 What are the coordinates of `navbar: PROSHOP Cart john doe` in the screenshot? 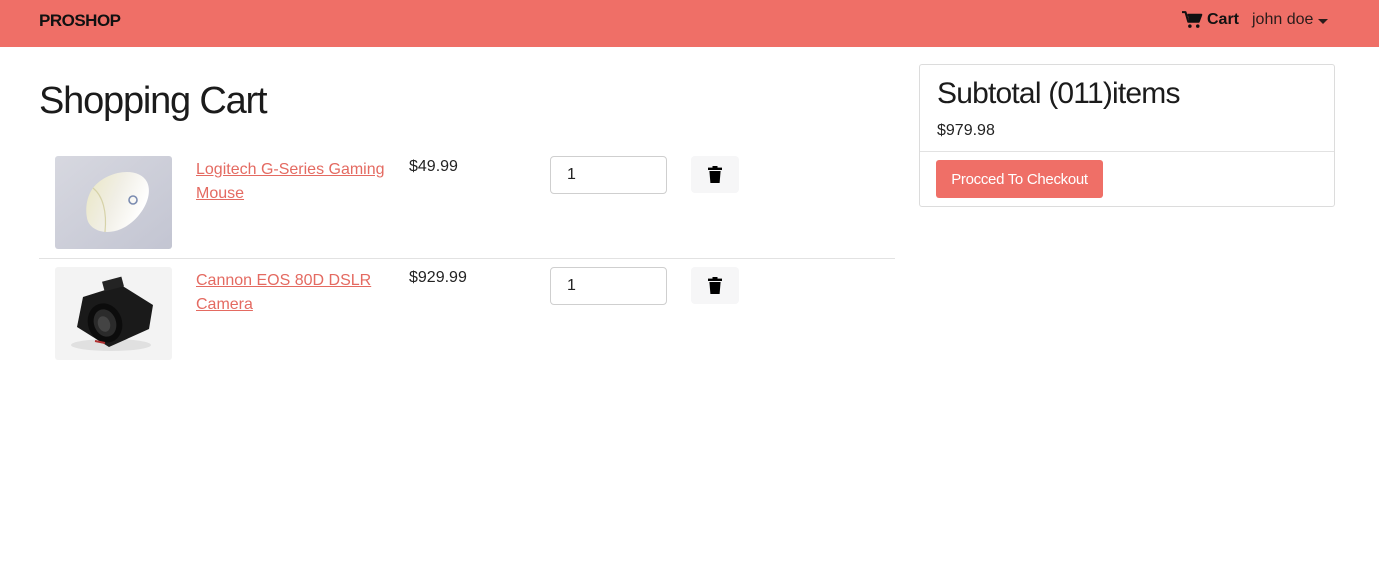 It's located at (689, 23).